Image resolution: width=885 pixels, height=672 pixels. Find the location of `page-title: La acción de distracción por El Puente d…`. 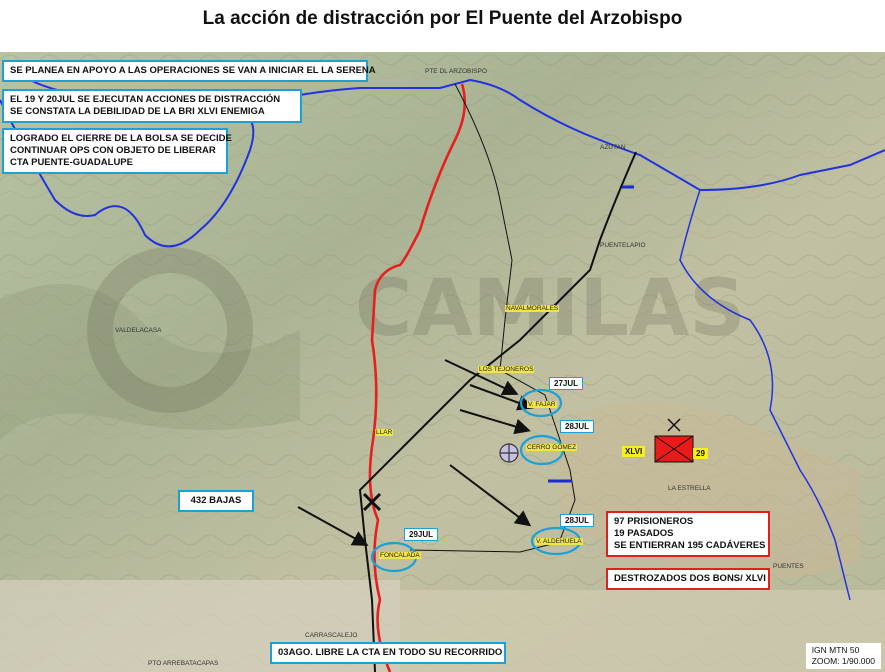

page-title: La acción de distracción por El Puente d… is located at coordinates (442, 18).